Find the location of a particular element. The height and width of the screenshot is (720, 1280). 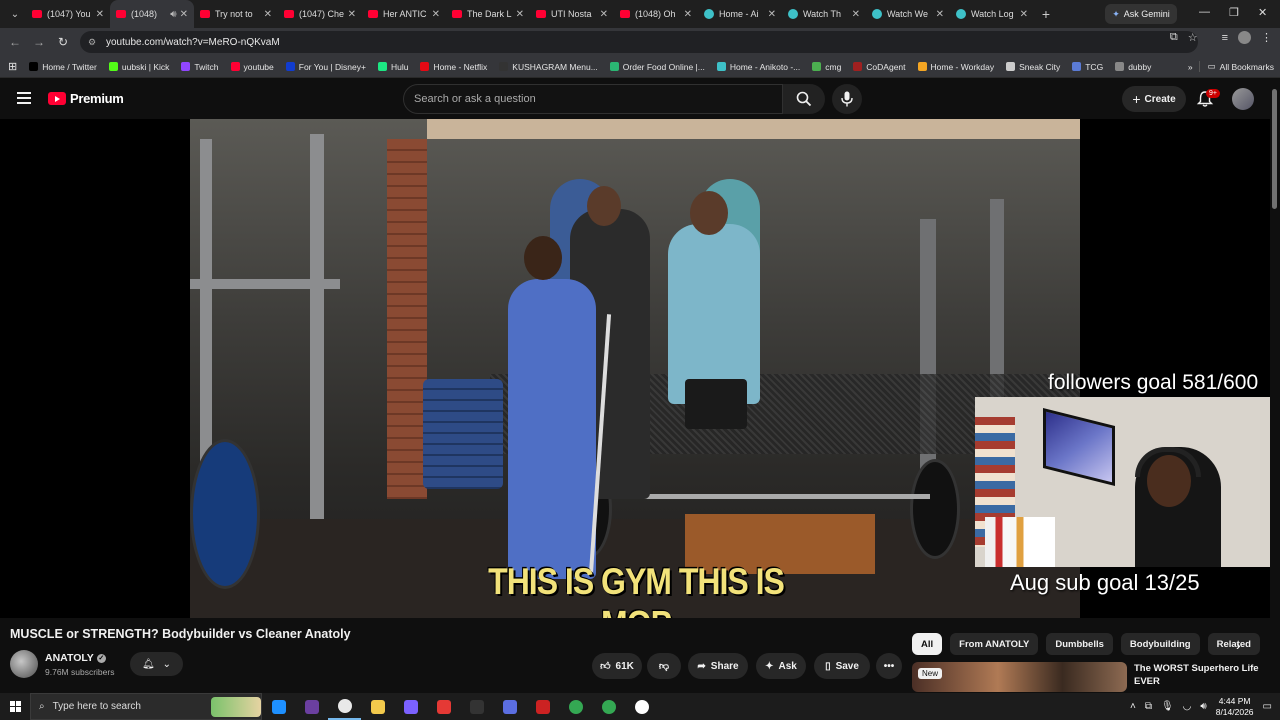

bookmark-item: Home / Twitter is located at coordinates (63, 67).